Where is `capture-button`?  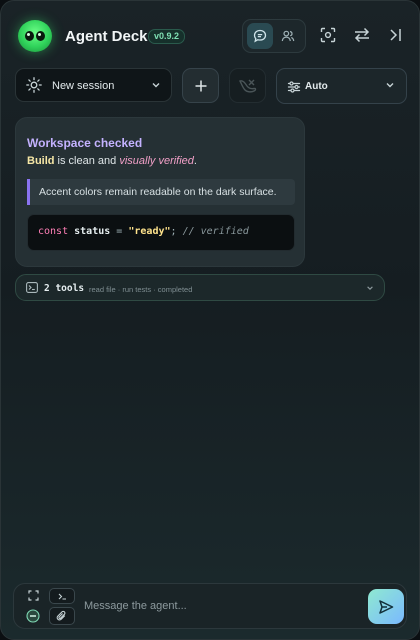
capture-button is located at coordinates (328, 35).